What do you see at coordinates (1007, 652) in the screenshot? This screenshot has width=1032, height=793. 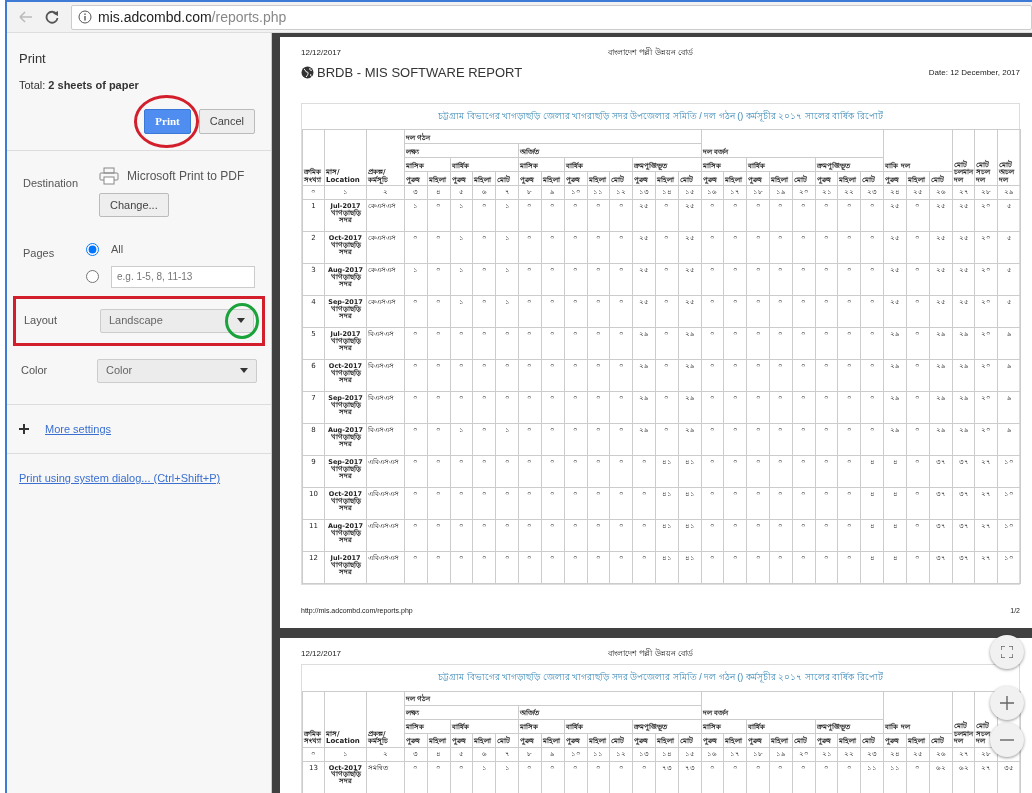 I see `fullscreen-icon` at bounding box center [1007, 652].